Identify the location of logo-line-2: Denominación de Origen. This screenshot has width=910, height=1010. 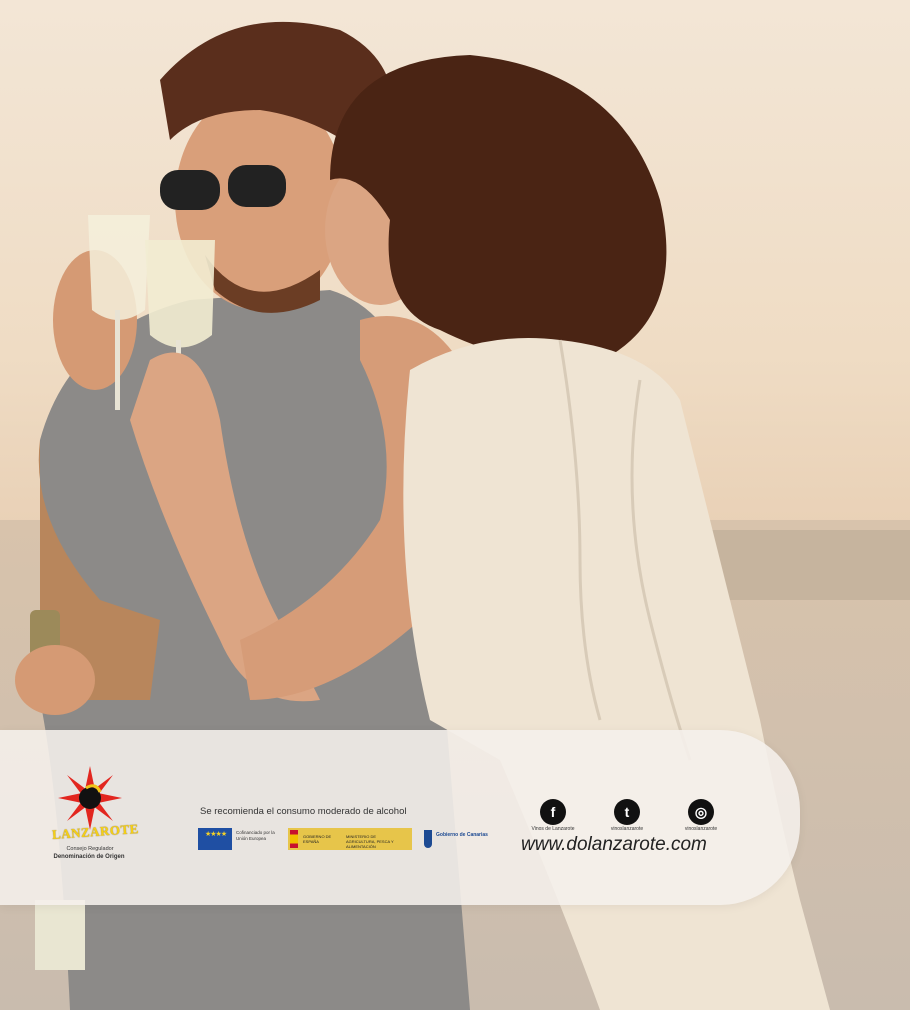
(89, 857).